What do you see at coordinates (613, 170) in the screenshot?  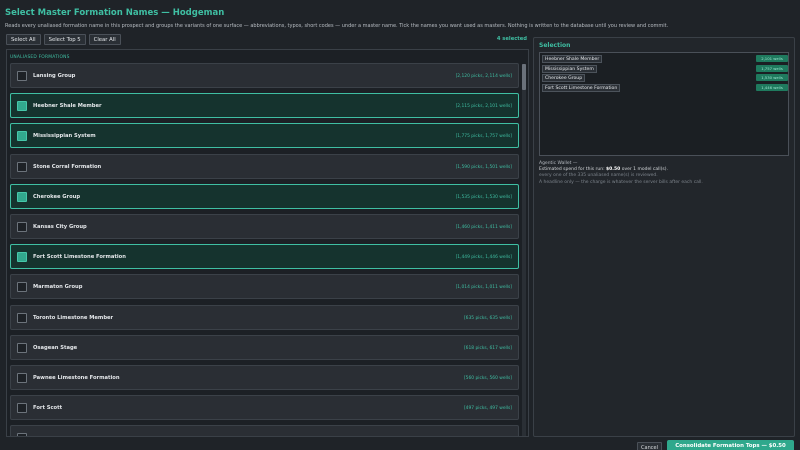 I see `wallet-amount: $0.50` at bounding box center [613, 170].